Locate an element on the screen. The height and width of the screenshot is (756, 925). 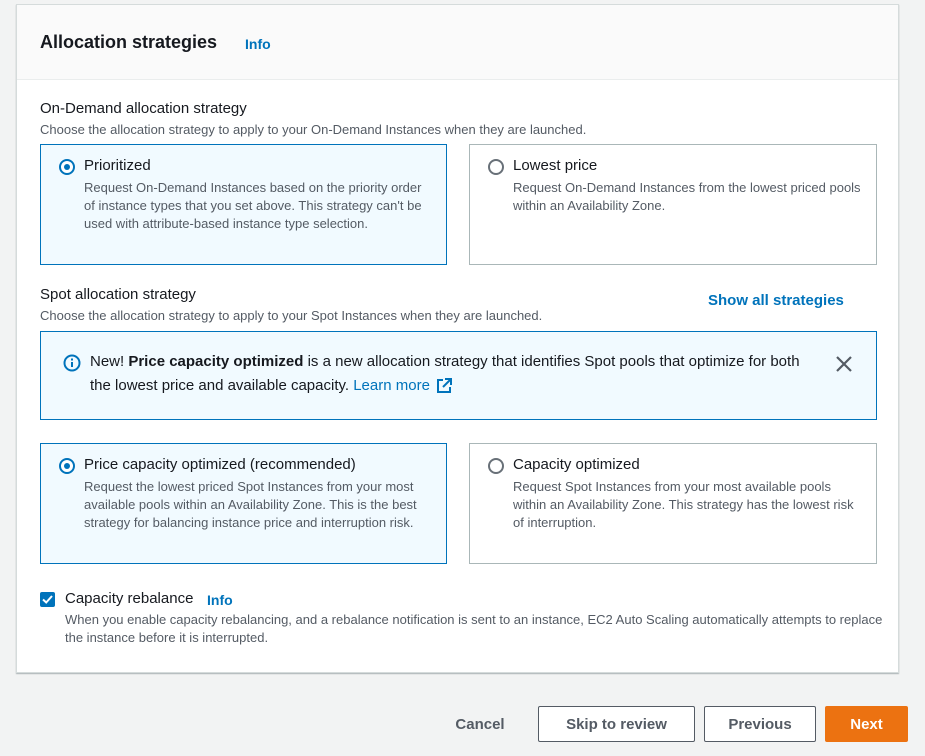
external-link-icon is located at coordinates (444, 386).